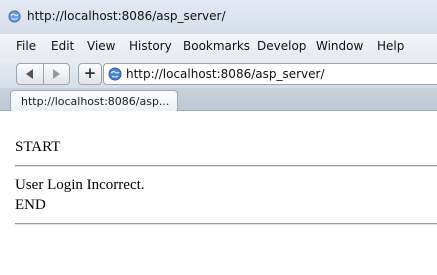  Describe the element at coordinates (80, 185) in the screenshot. I see `login-message: User Login Incorrect.` at that location.